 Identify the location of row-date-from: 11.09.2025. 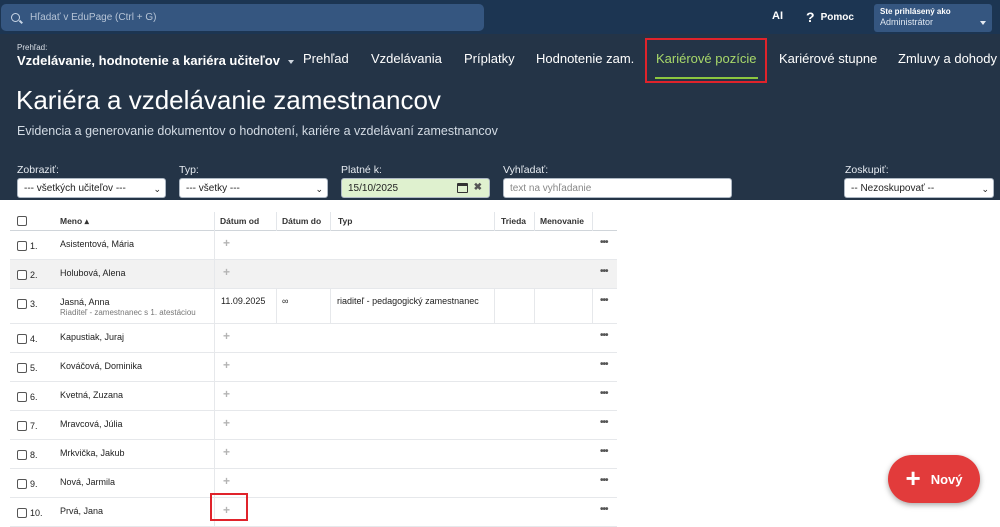
(243, 301).